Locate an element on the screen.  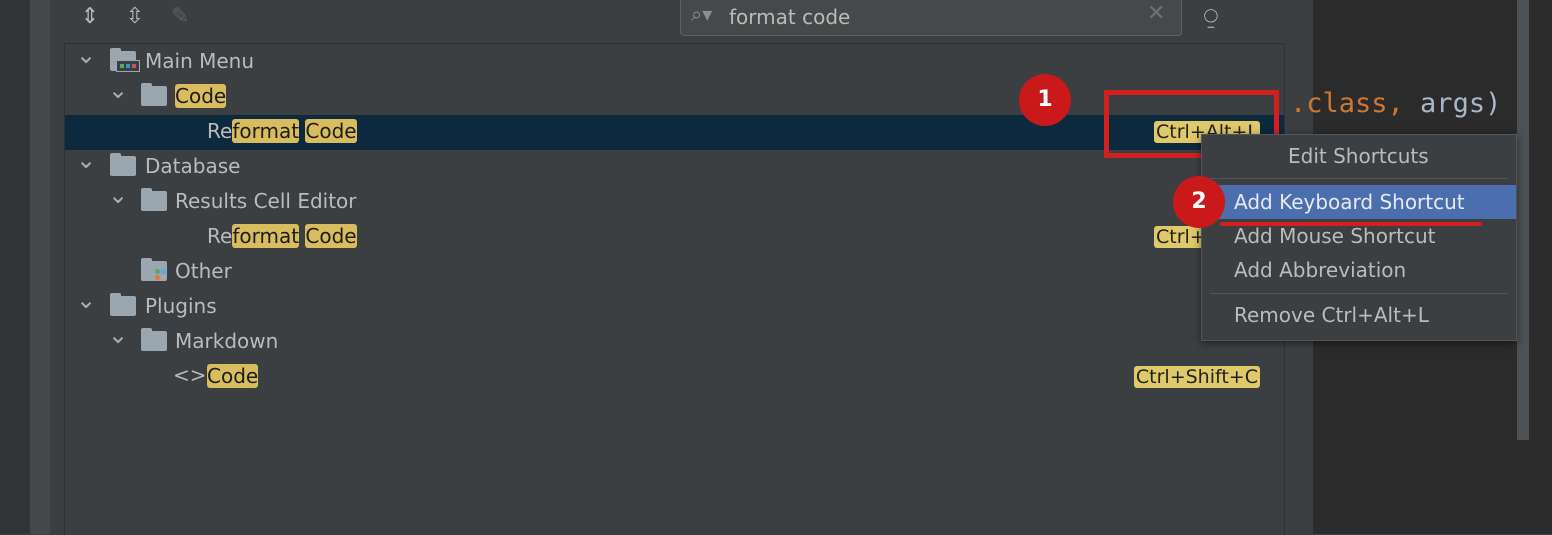
tree-row: ⌄ Database is located at coordinates (674, 165).